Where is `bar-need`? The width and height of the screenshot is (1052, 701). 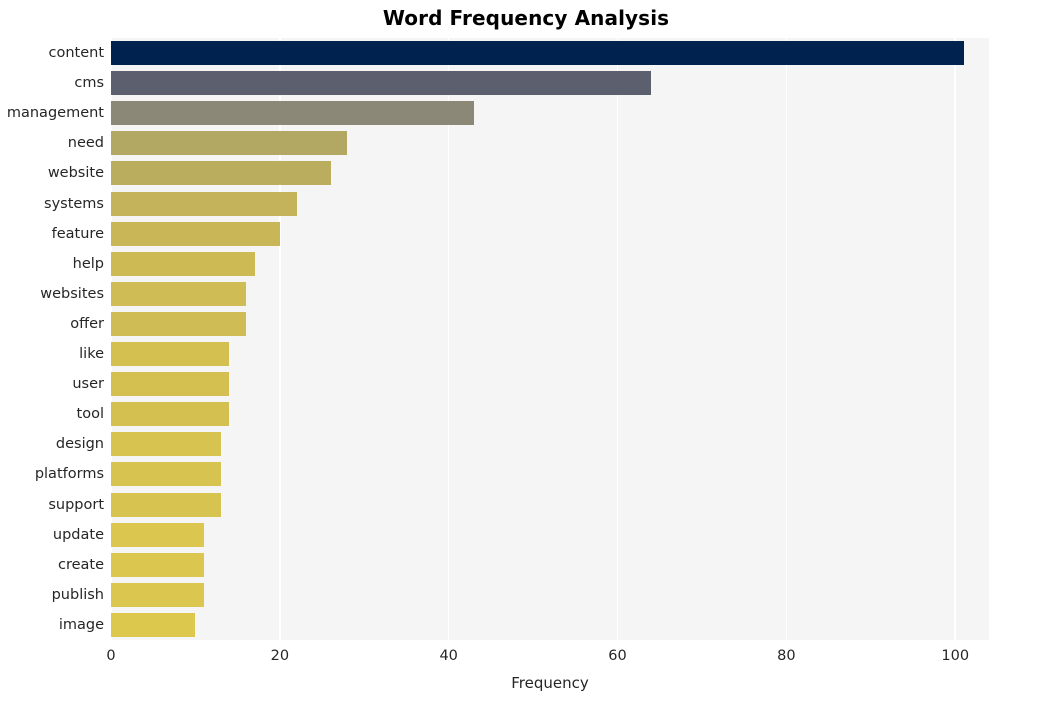 bar-need is located at coordinates (229, 143).